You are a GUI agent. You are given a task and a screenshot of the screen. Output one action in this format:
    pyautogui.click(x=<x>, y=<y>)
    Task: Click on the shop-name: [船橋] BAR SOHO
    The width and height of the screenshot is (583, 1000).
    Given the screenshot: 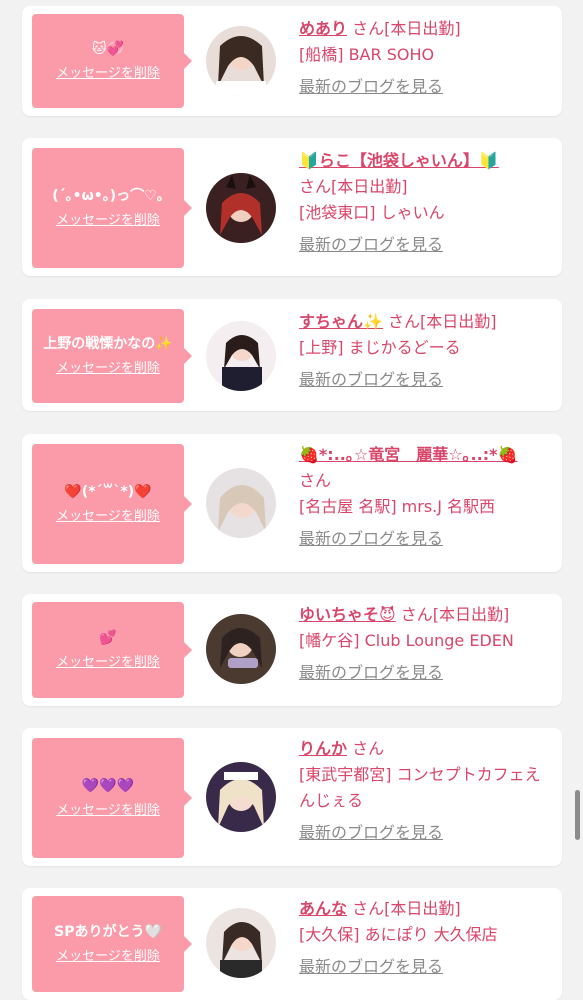 What is the action you would take?
    pyautogui.click(x=367, y=54)
    